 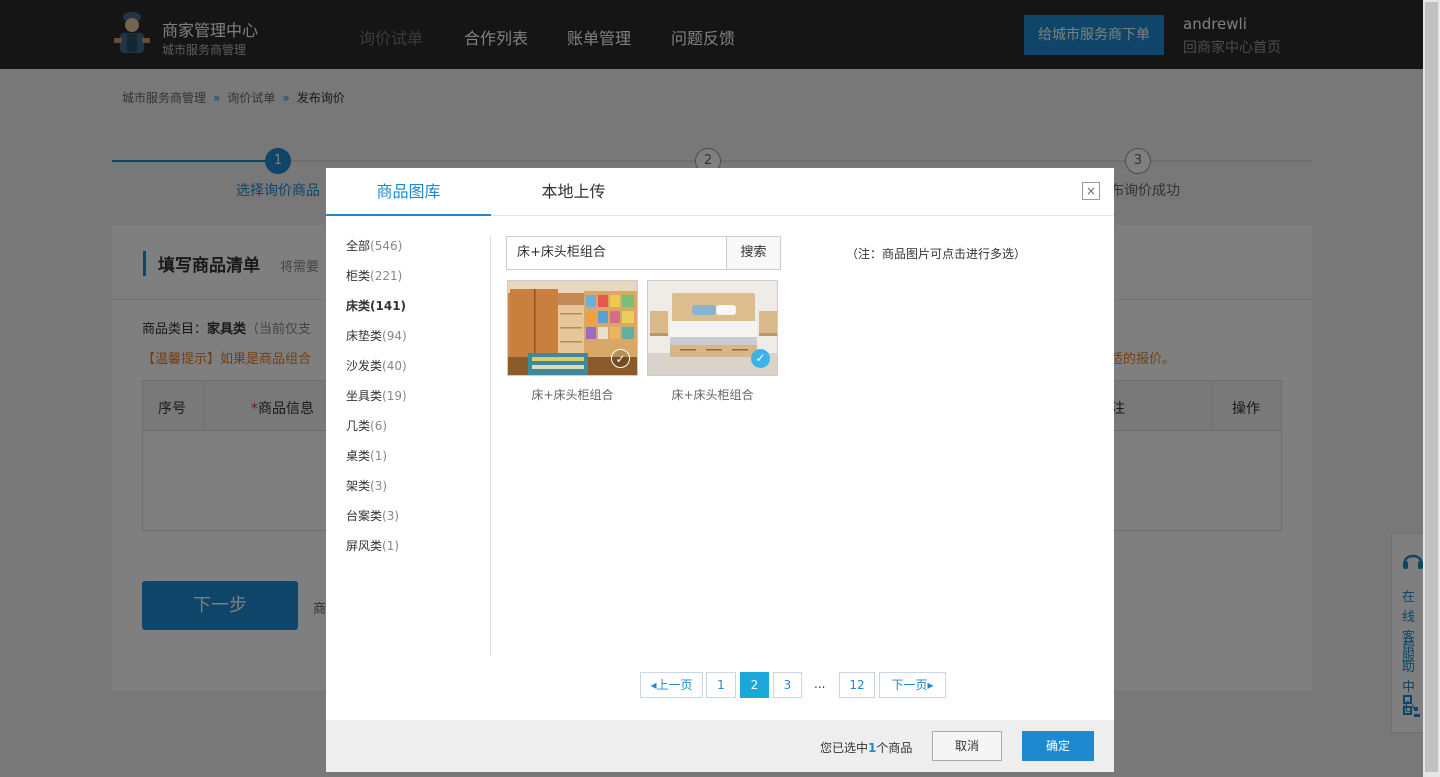 What do you see at coordinates (967, 746) in the screenshot?
I see `cancel-button: 取消` at bounding box center [967, 746].